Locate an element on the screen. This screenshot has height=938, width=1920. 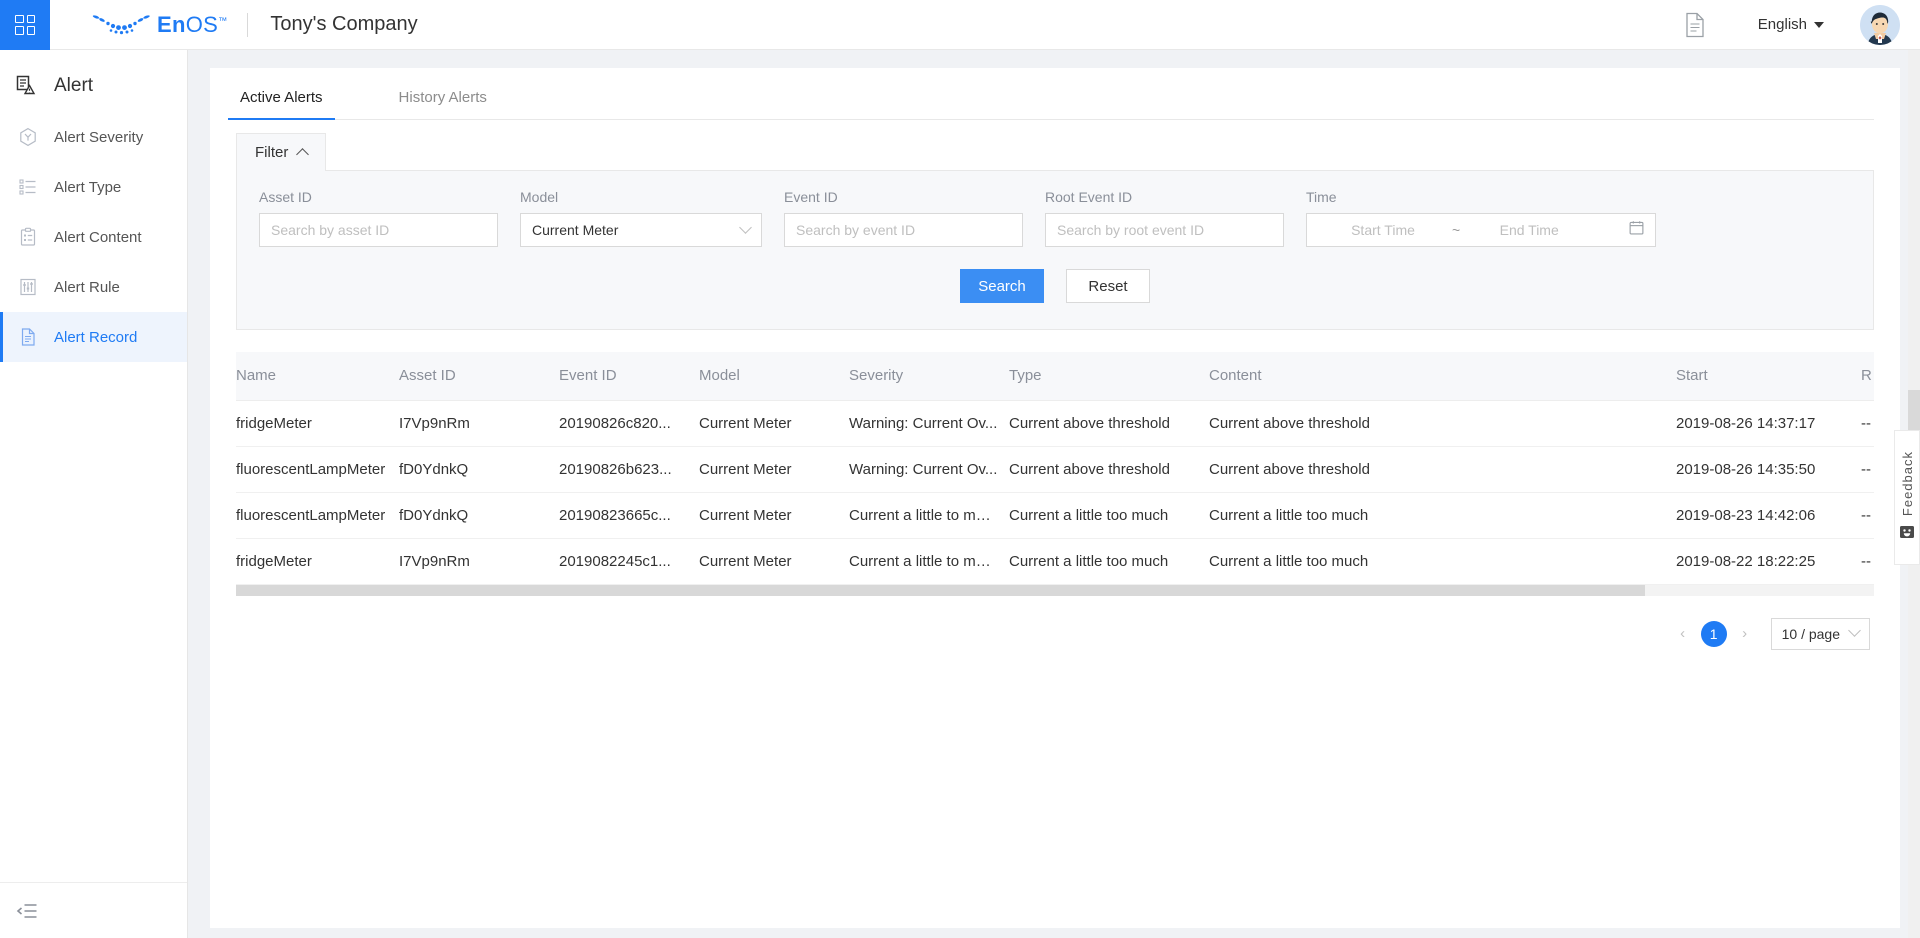
severity-hexagon-icon is located at coordinates (28, 137).